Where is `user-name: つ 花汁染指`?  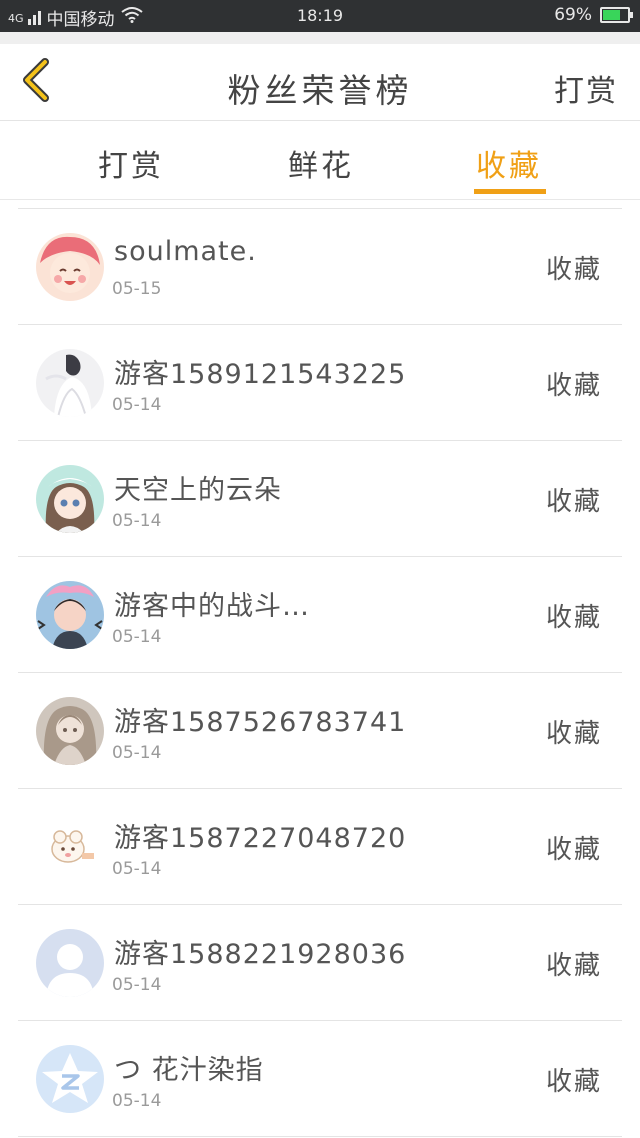 user-name: つ 花汁染指 is located at coordinates (189, 1070).